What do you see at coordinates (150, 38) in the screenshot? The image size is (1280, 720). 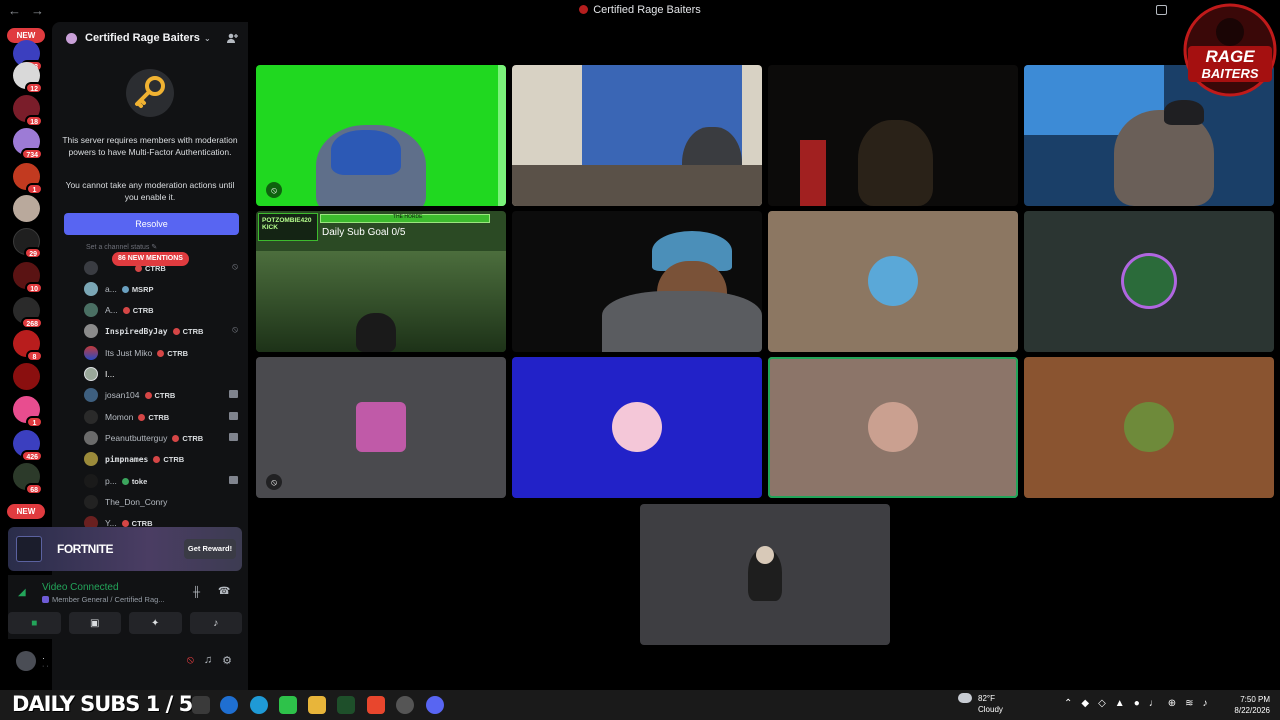 I see `server-header: Certified Rage Baiters ⌄` at bounding box center [150, 38].